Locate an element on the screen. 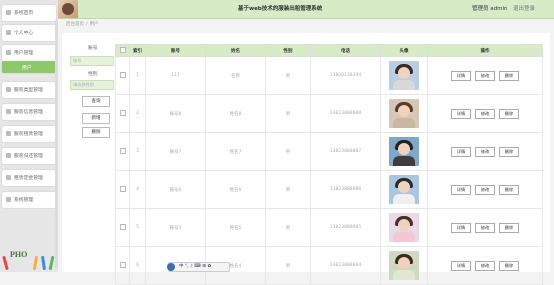  cell-account: 账号8 is located at coordinates (175, 113).